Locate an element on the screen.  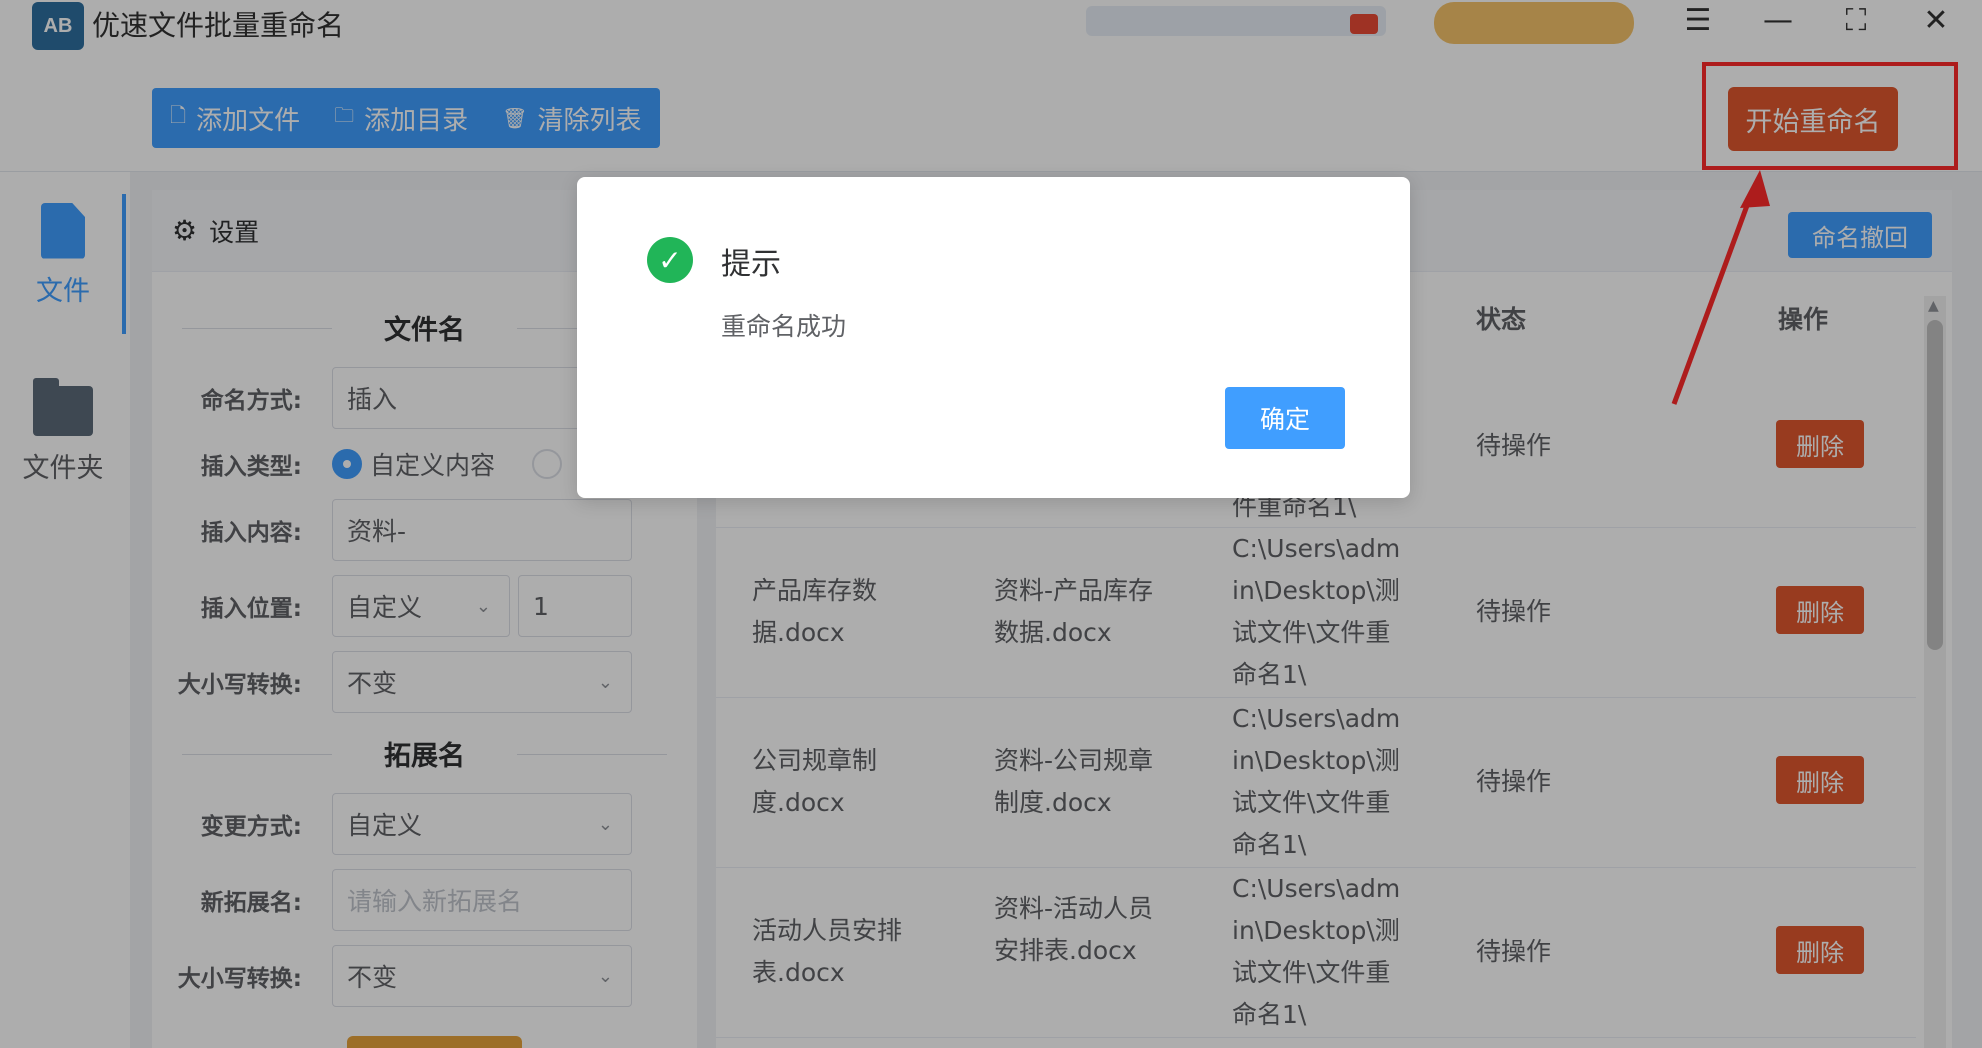
success-dialog: ✓ 提示 重命名成功 确定 is located at coordinates (993, 337).